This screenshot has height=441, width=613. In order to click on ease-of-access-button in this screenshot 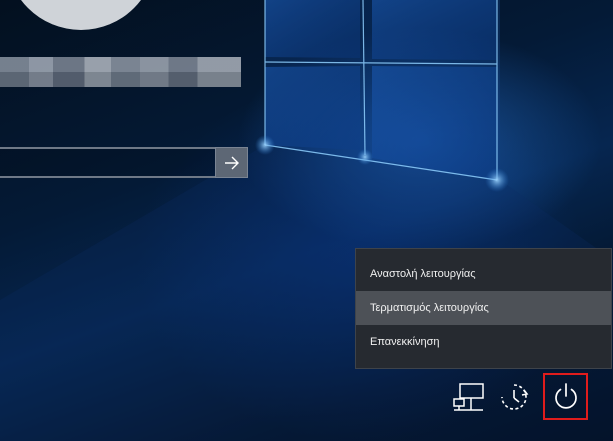, I will do `click(514, 397)`.